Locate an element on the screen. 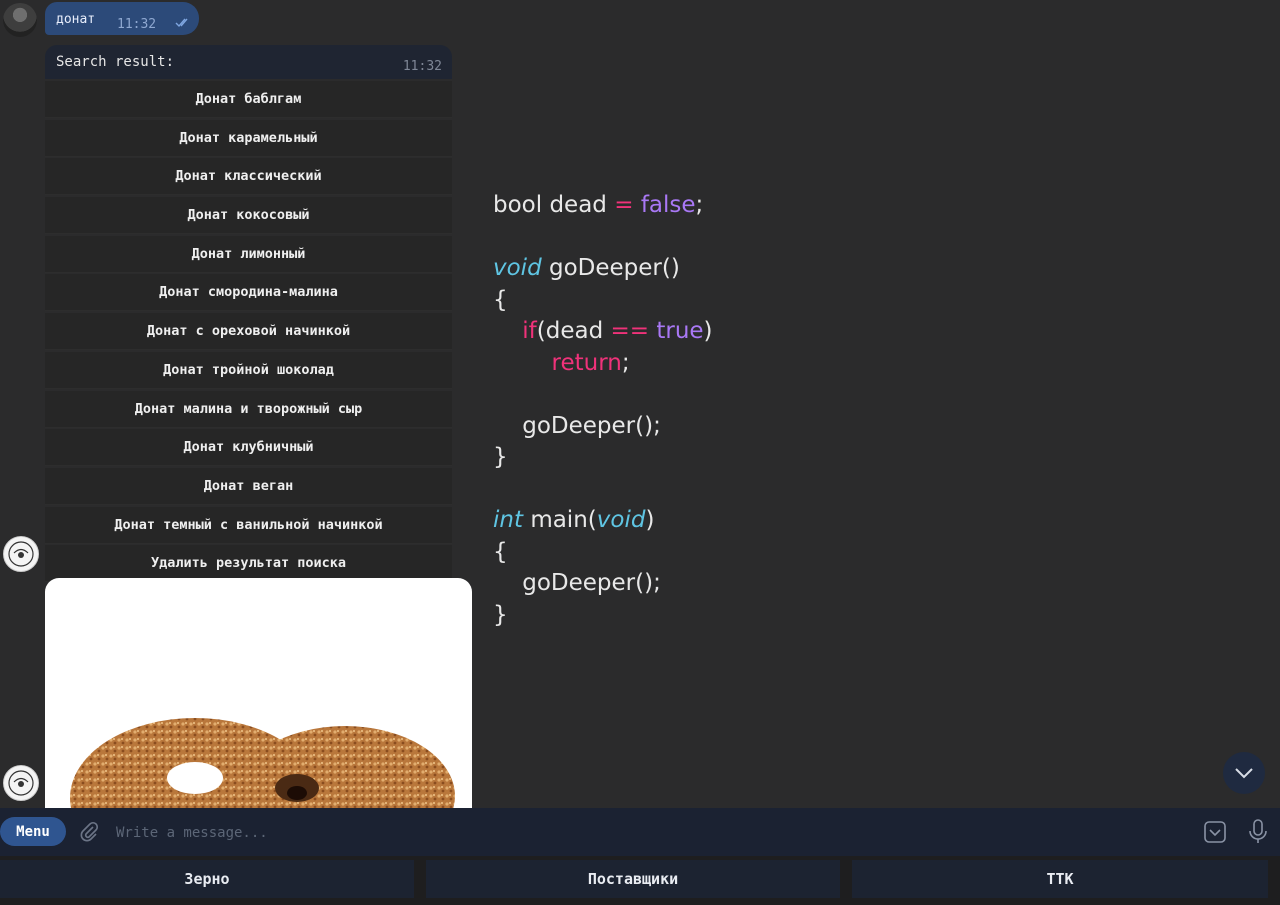 This screenshot has width=1280, height=905. scroll-down-button is located at coordinates (1244, 773).